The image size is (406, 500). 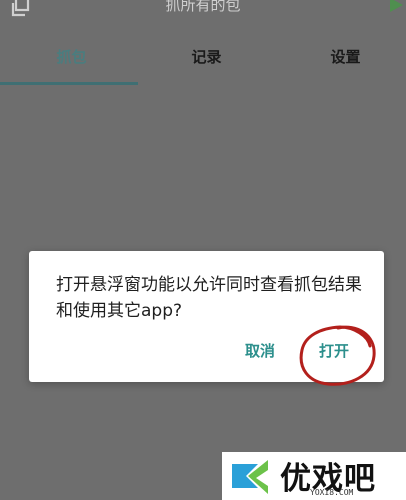 What do you see at coordinates (69, 83) in the screenshot?
I see `tab-indicator` at bounding box center [69, 83].